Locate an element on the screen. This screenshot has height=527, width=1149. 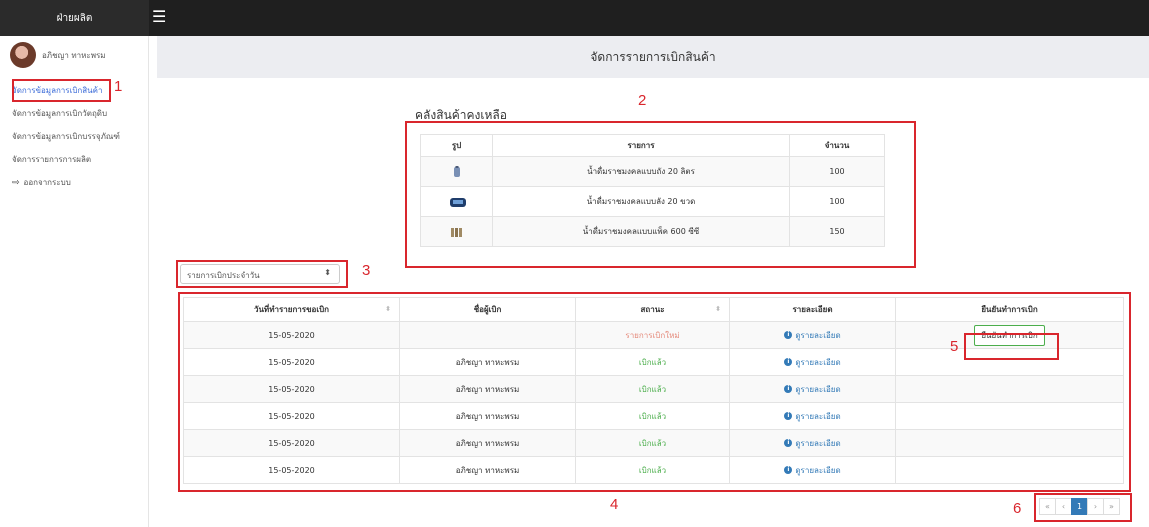
top-navbar: ฝ่ายผลิต ☰ is located at coordinates (574, 18).